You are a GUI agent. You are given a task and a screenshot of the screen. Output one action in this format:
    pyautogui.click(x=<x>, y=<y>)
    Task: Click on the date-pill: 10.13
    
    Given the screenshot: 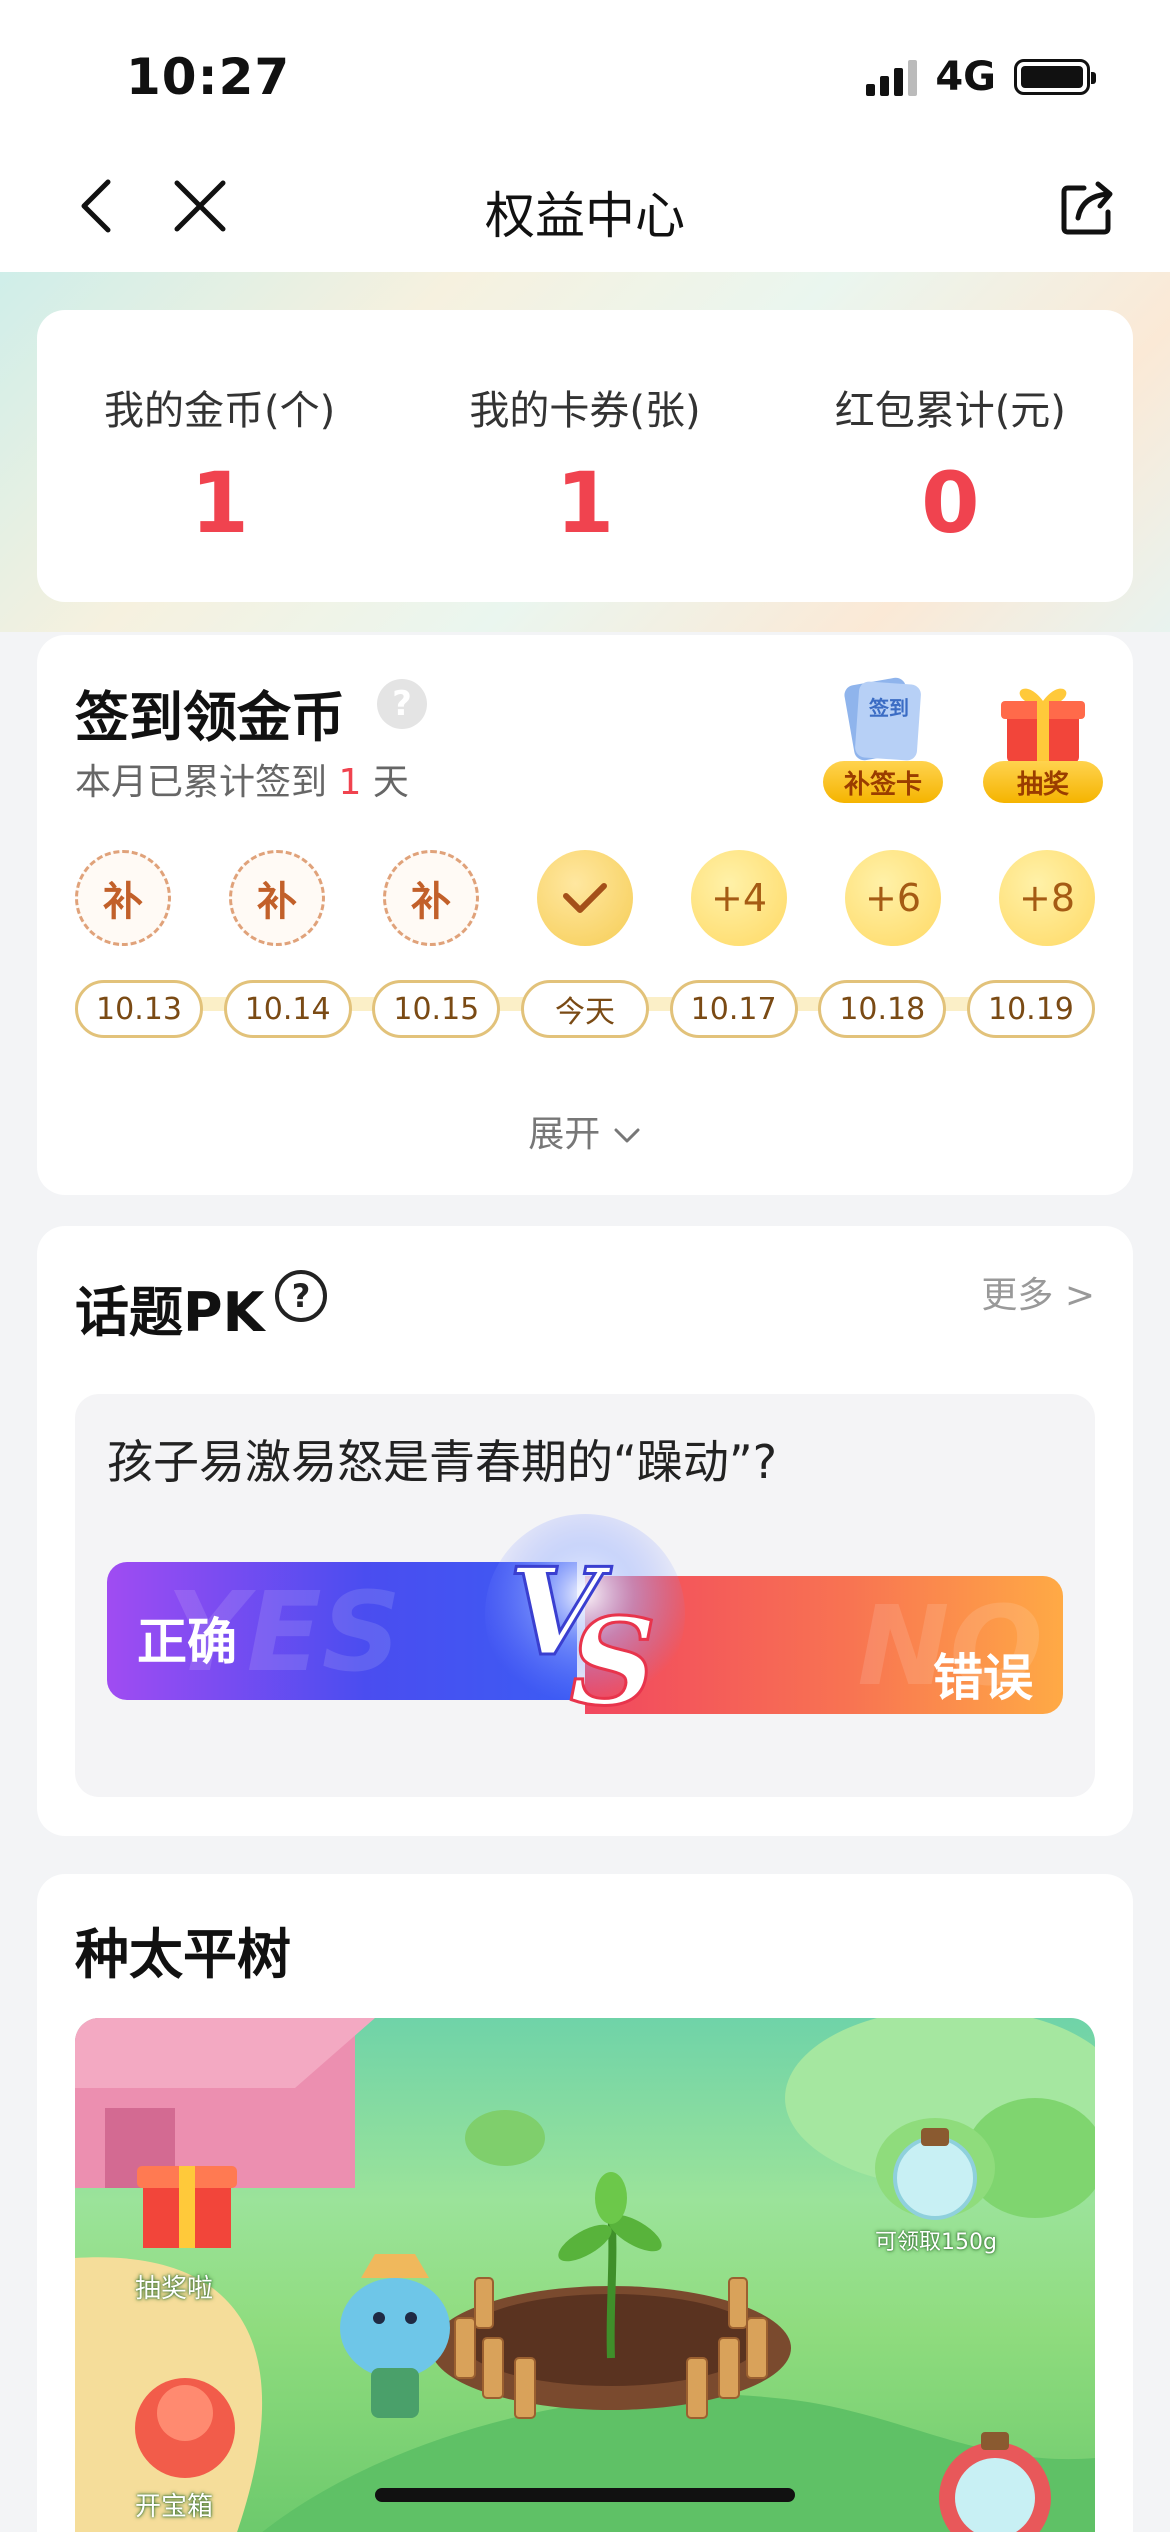 What is the action you would take?
    pyautogui.click(x=139, y=1009)
    